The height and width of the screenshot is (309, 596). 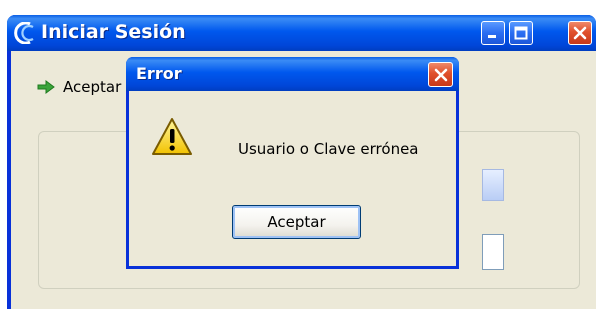 I want to click on login-window-titlebar: Iniciar Sesión, so click(x=301, y=33).